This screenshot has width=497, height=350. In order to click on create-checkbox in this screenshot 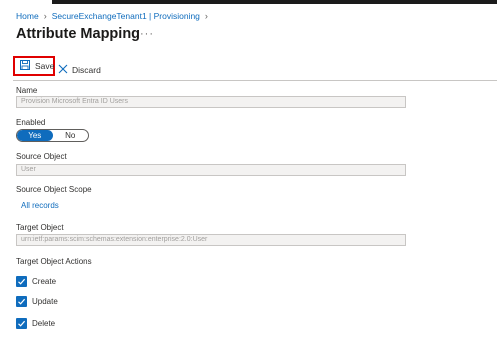, I will do `click(21, 281)`.